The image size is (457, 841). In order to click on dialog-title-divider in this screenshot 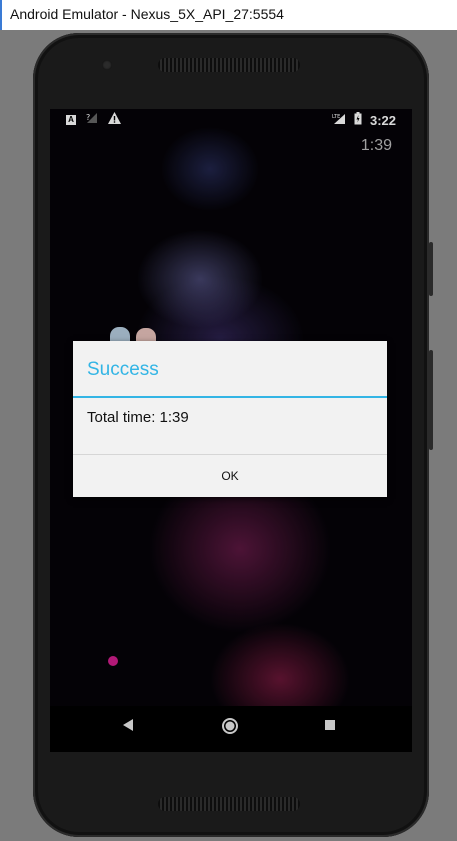, I will do `click(230, 397)`.